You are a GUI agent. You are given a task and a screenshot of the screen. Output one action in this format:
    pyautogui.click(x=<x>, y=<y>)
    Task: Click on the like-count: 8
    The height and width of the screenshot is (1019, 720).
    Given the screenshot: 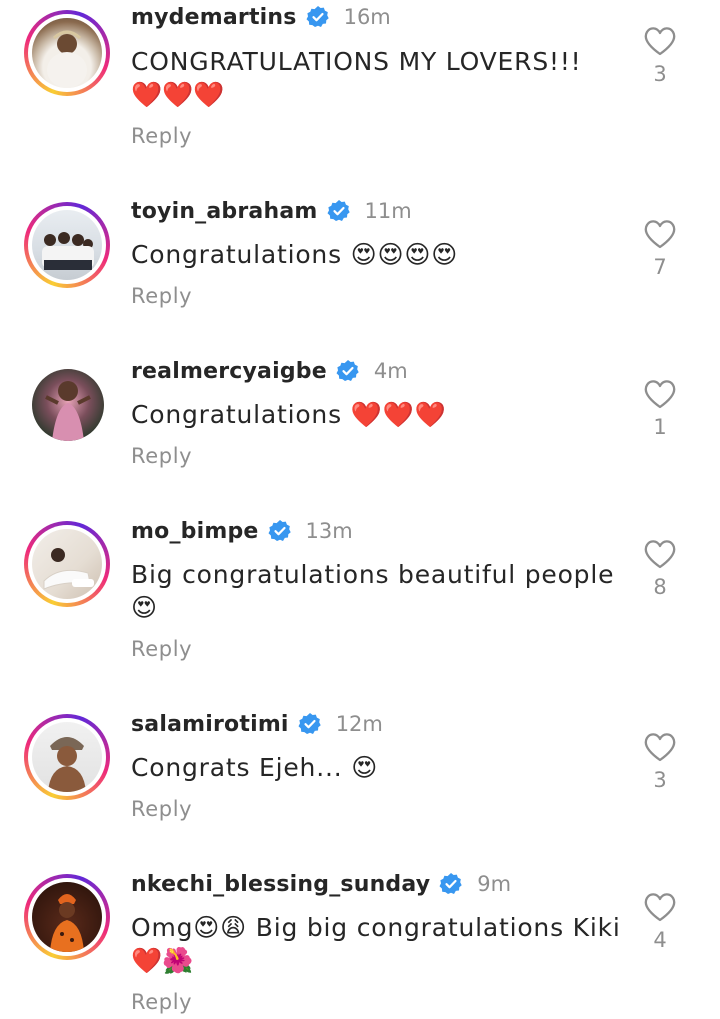 What is the action you would take?
    pyautogui.click(x=660, y=587)
    